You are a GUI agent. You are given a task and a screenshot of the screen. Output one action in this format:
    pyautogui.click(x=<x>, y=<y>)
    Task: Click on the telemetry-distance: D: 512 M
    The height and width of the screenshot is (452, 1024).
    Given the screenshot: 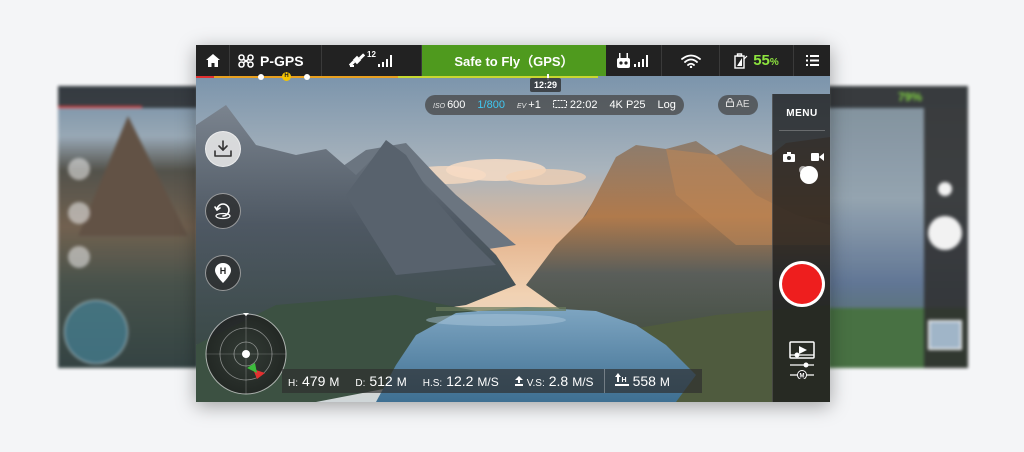 What is the action you would take?
    pyautogui.click(x=382, y=381)
    